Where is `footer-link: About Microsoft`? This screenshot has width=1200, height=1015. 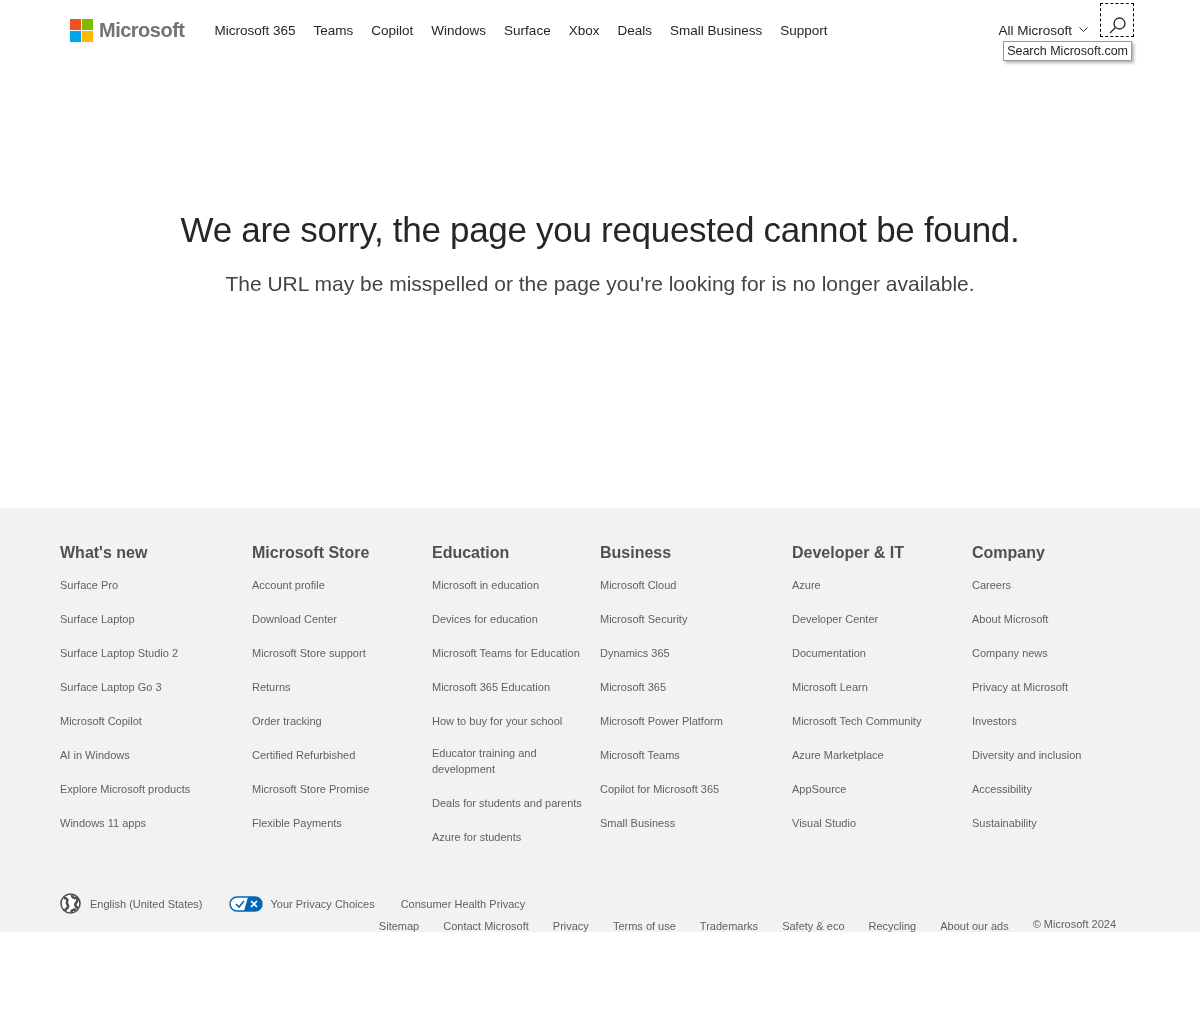 footer-link: About Microsoft is located at coordinates (1010, 619).